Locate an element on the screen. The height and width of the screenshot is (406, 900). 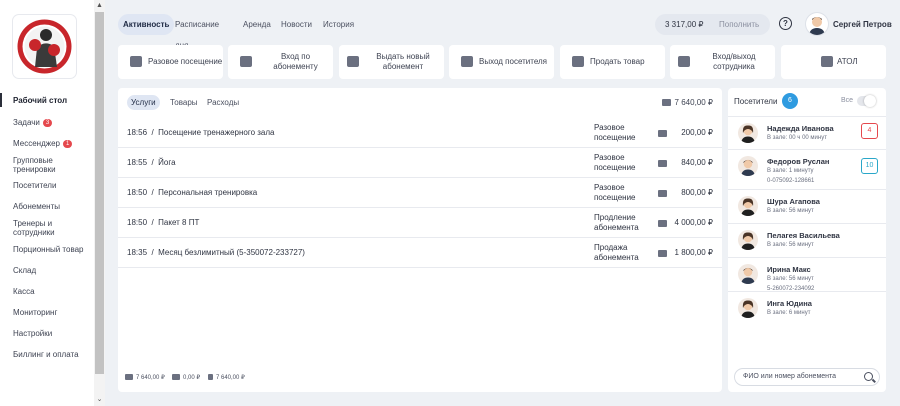
sidebar-item: Мессенджер 1 is located at coordinates (47, 143).